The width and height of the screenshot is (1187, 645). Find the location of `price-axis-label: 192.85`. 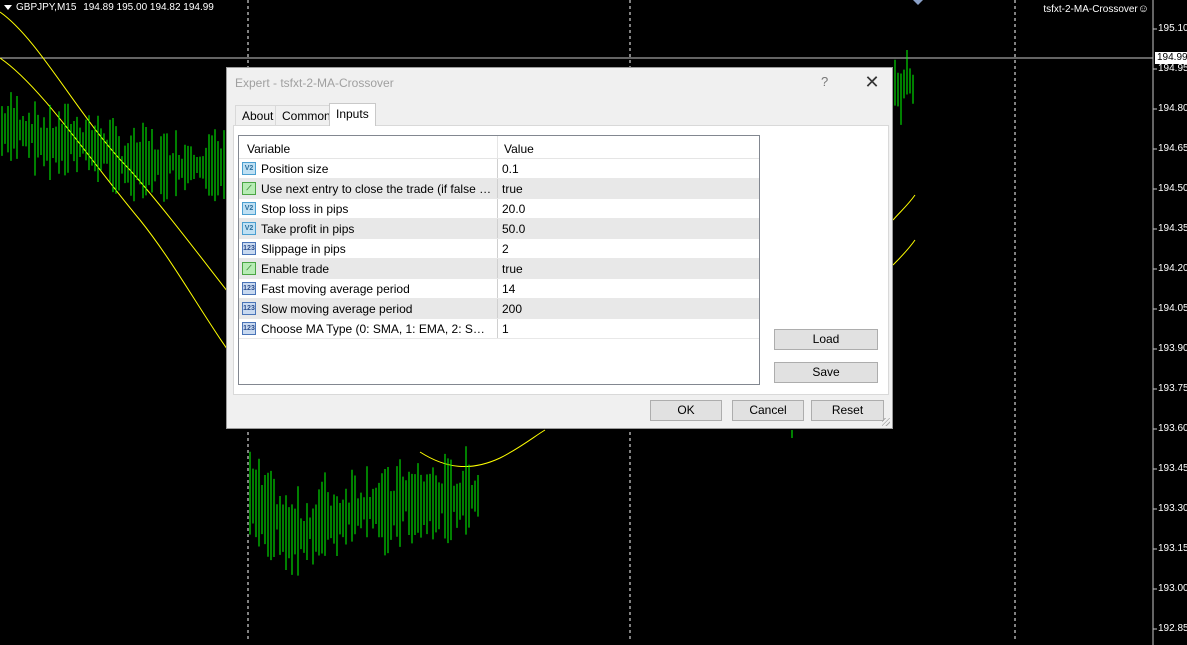

price-axis-label: 192.85 is located at coordinates (1172, 628).